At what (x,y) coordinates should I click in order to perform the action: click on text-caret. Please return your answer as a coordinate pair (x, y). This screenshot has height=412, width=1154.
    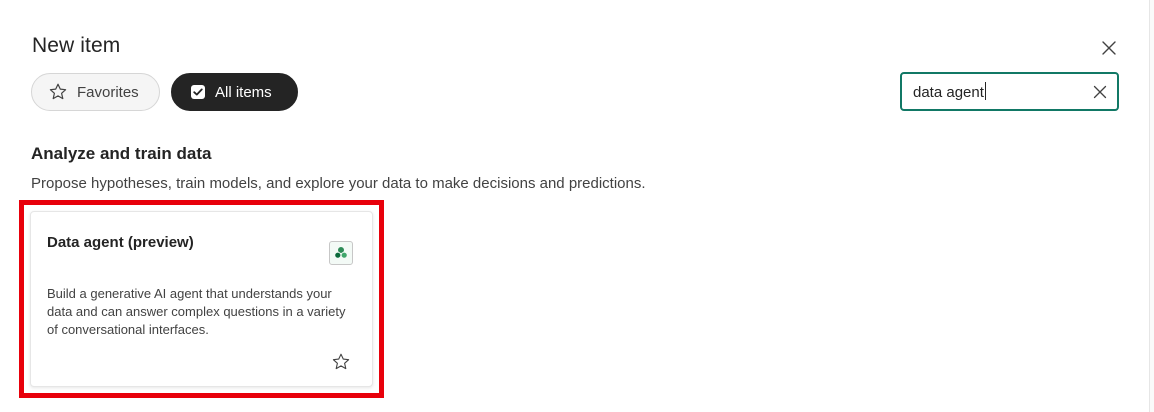
    Looking at the image, I should click on (985, 91).